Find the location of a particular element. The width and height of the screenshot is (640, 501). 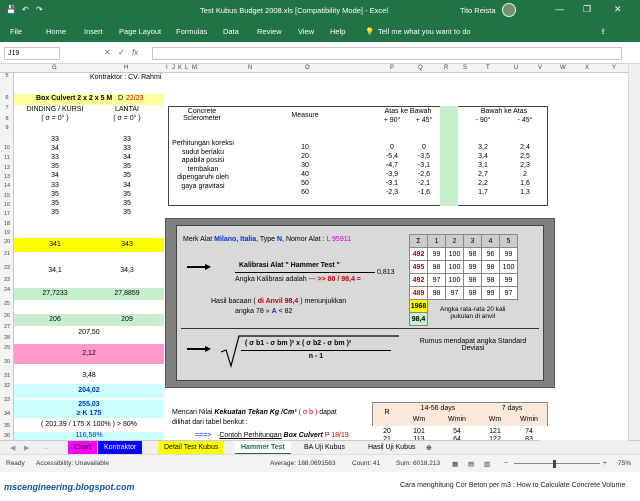

col-header: X is located at coordinates (587, 68).